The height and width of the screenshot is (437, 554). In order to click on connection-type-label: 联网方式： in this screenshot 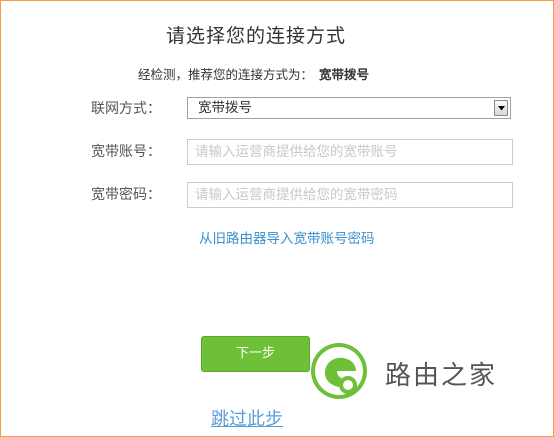, I will do `click(126, 109)`.